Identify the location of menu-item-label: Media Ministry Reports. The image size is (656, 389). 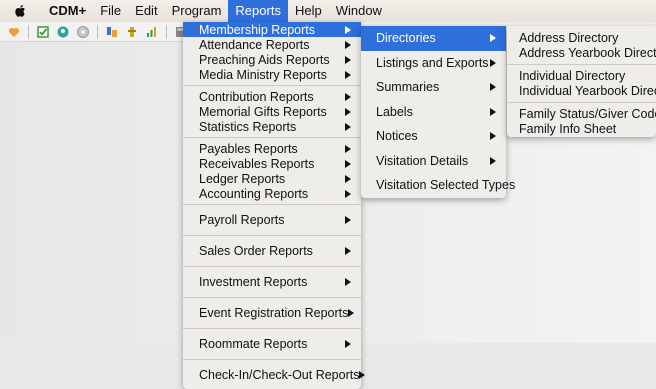
(263, 74).